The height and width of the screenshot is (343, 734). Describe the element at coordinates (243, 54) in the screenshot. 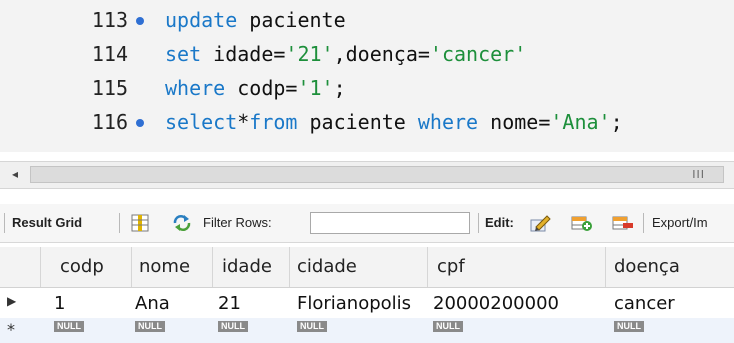

I see `sql-text: idade=` at that location.